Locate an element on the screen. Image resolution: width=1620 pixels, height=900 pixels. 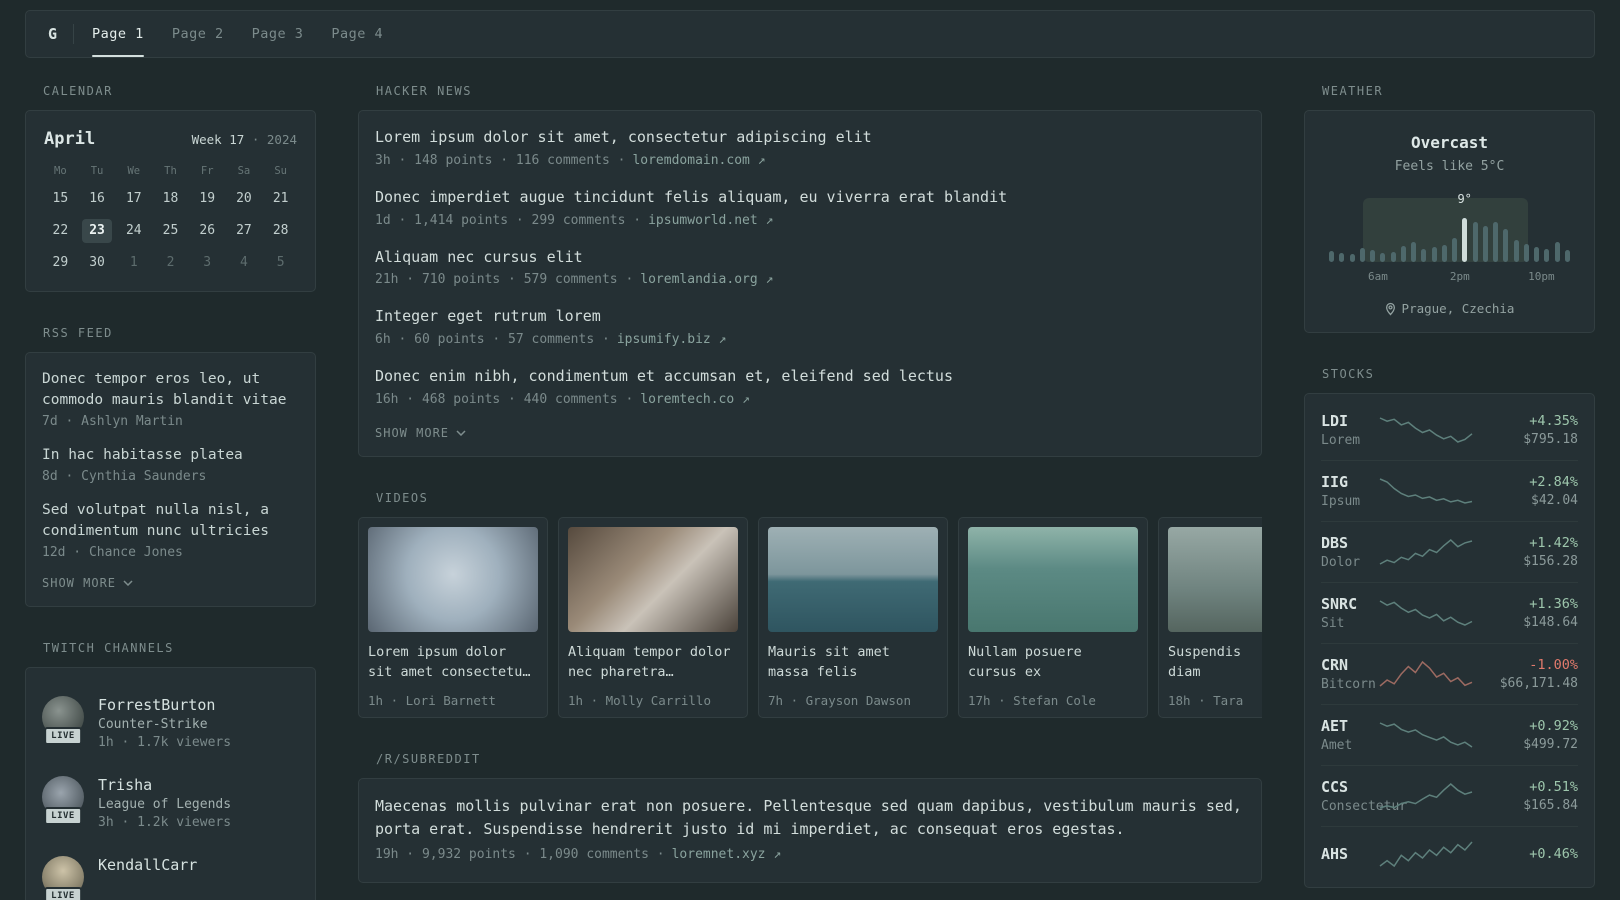
channel-name: KendallCarr is located at coordinates (147, 865).